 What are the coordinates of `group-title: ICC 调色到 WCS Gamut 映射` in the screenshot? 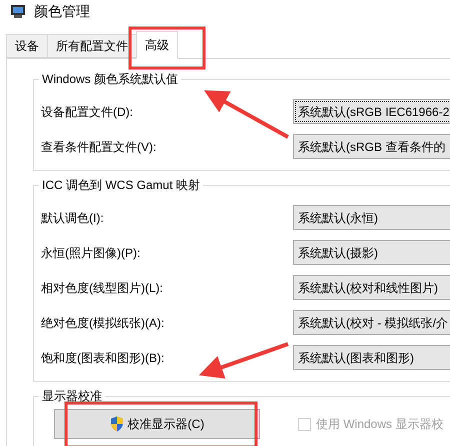 It's located at (121, 185).